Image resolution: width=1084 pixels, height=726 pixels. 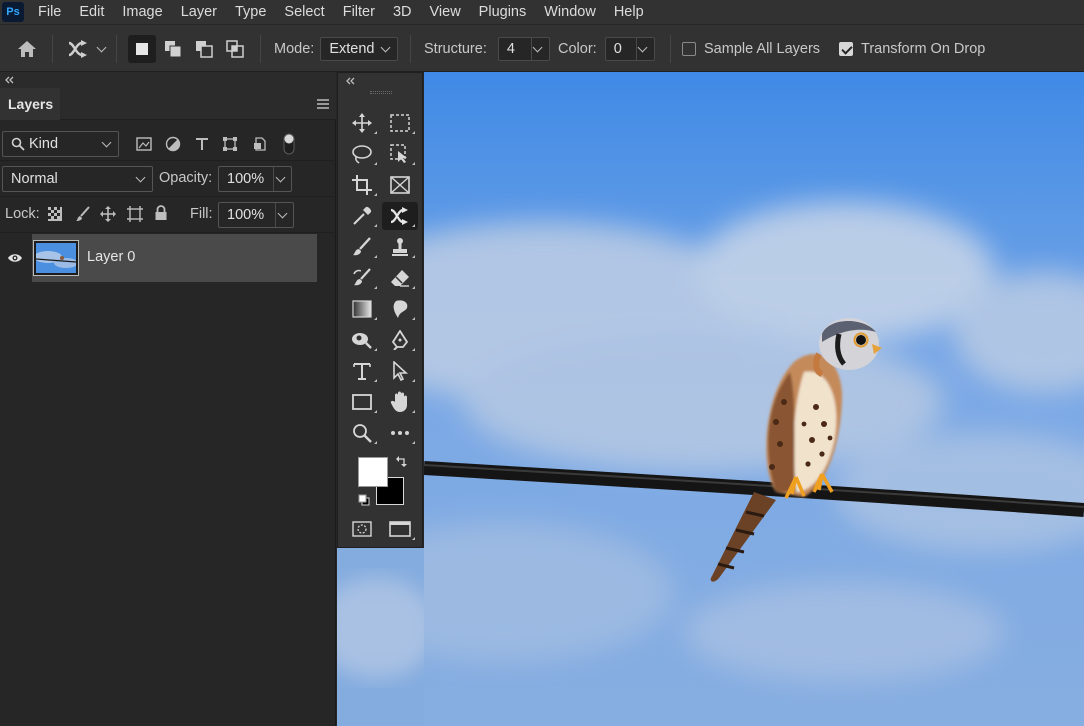 What do you see at coordinates (577, 49) in the screenshot?
I see `color-label: Color:` at bounding box center [577, 49].